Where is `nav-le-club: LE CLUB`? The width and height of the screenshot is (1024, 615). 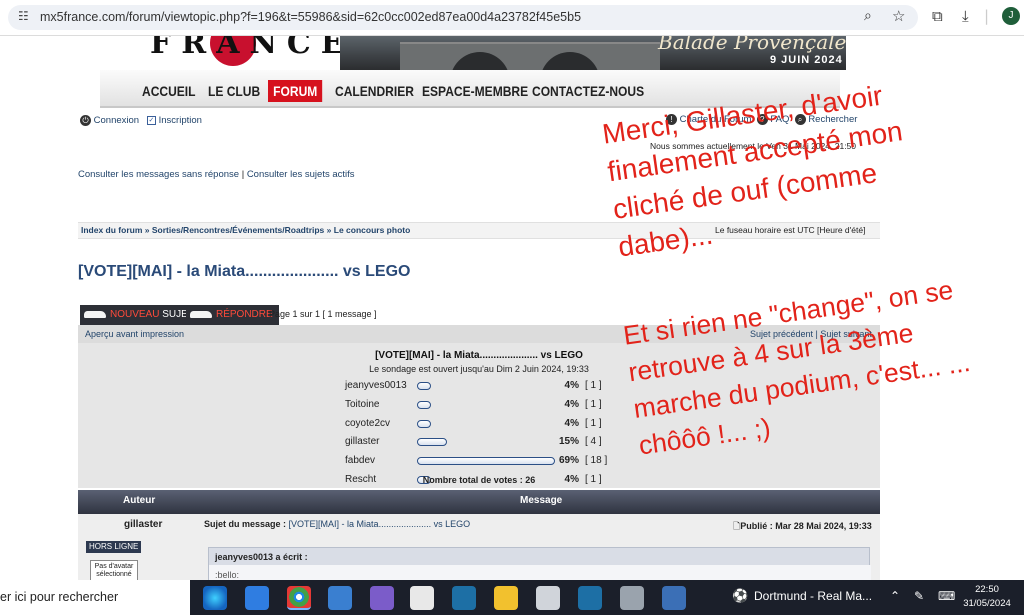 nav-le-club: LE CLUB is located at coordinates (234, 91).